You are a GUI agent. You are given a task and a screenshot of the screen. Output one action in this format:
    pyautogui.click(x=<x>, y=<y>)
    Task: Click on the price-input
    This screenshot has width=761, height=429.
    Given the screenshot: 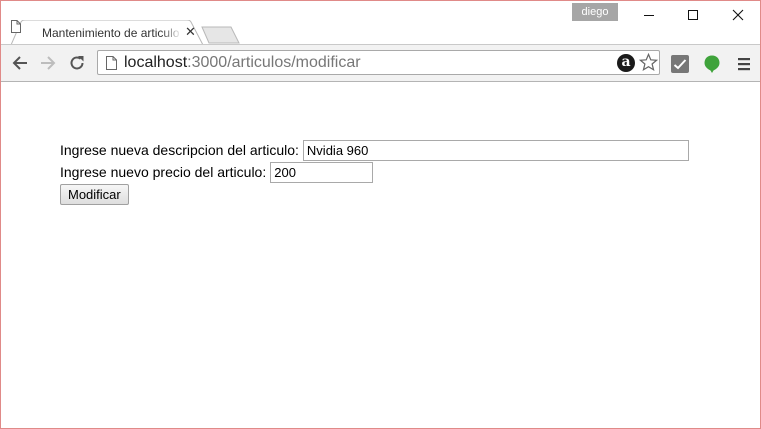 What is the action you would take?
    pyautogui.click(x=322, y=172)
    